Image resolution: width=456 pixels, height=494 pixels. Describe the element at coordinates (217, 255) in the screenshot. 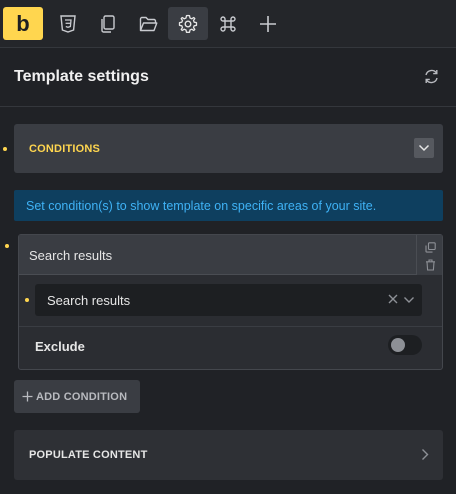

I see `condition-card-header: Search results` at that location.